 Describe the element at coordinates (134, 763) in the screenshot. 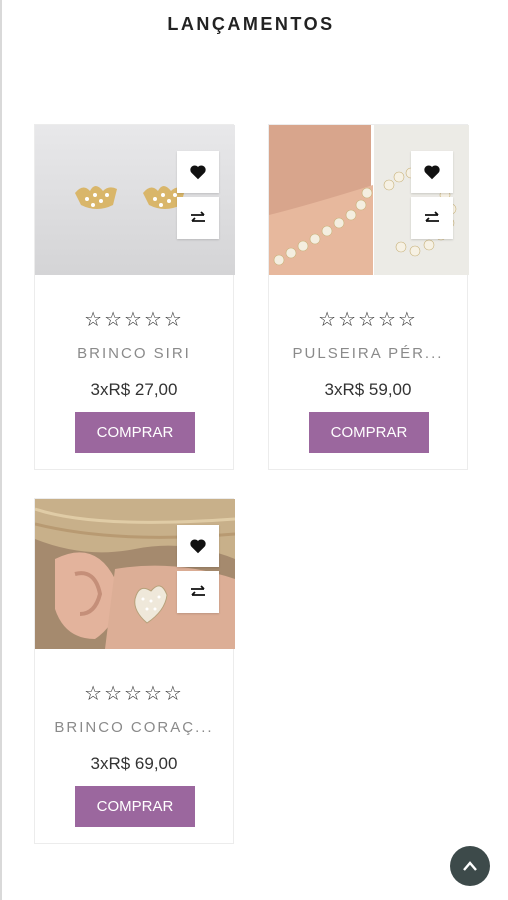

I see `product-price: 3xR$ 69,00` at that location.